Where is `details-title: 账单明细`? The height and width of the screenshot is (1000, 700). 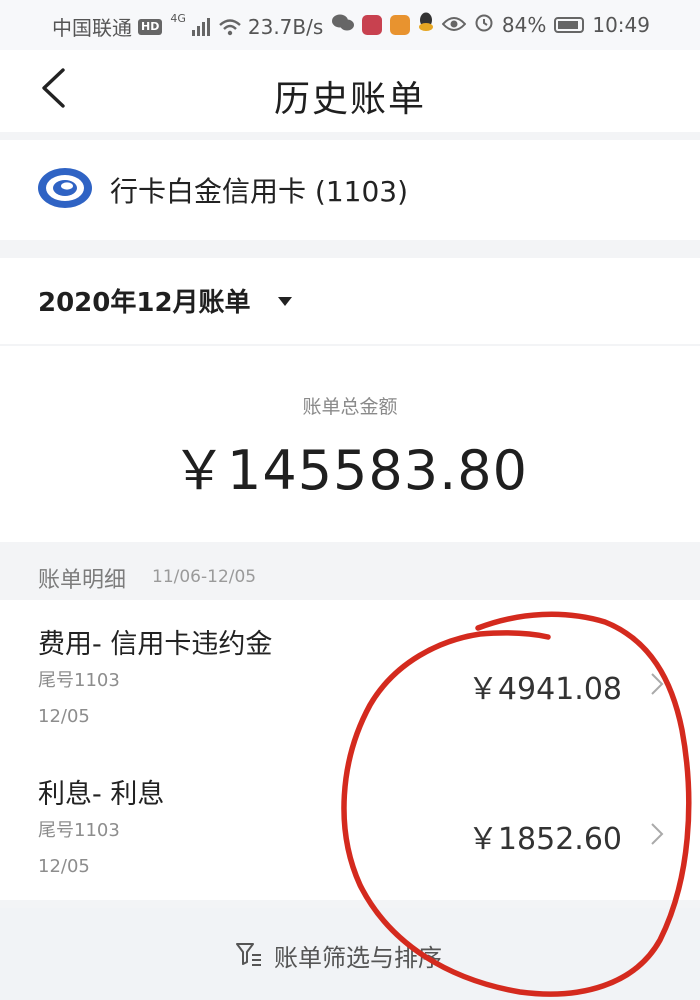 details-title: 账单明细 is located at coordinates (82, 580).